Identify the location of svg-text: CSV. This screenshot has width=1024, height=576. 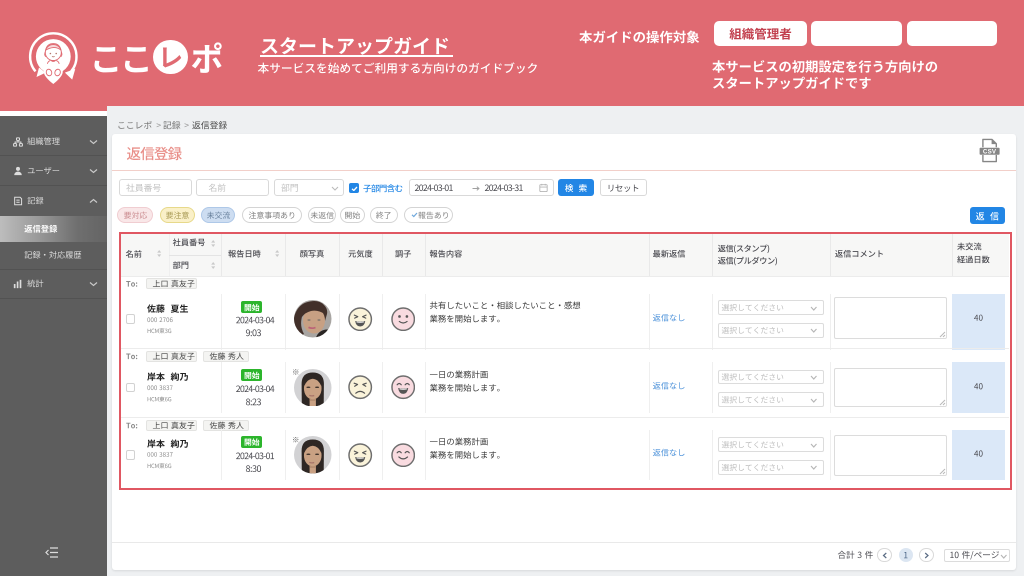
(989, 151).